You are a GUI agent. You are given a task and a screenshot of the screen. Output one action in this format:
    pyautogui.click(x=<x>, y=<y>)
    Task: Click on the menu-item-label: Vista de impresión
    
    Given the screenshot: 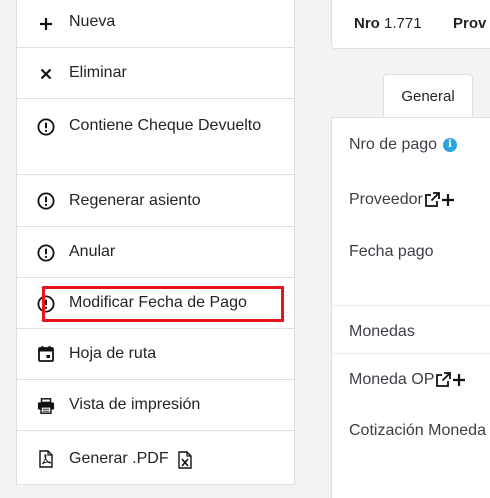 What is the action you would take?
    pyautogui.click(x=135, y=404)
    